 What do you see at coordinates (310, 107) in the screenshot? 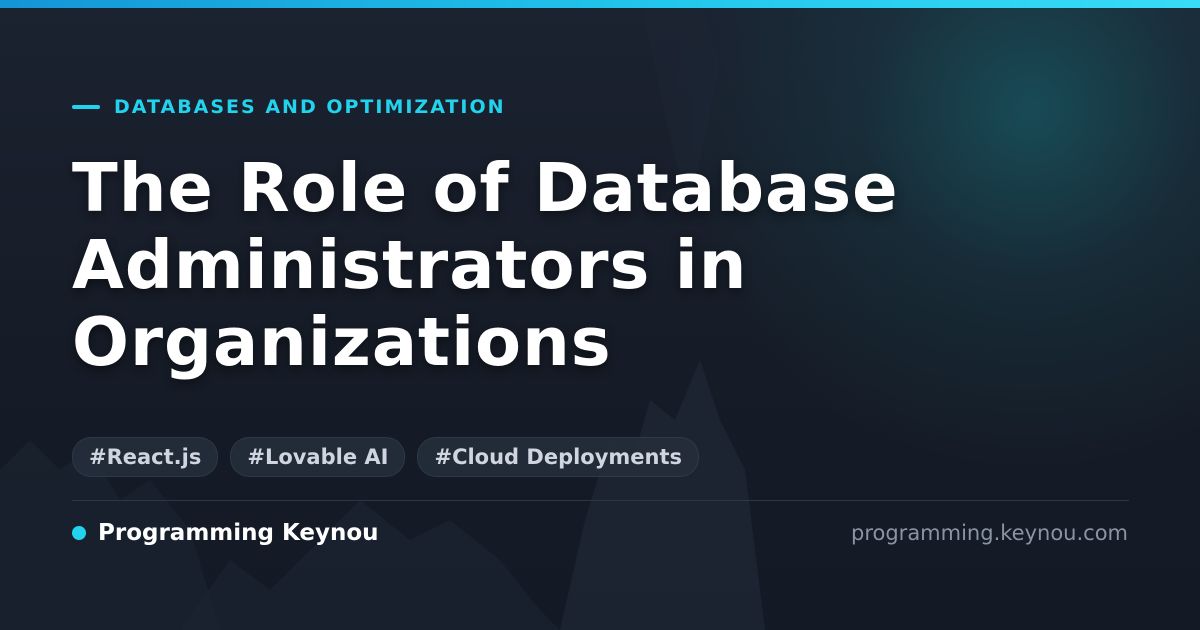
I see `category-text: DATABASES AND OPTIMIZATION` at bounding box center [310, 107].